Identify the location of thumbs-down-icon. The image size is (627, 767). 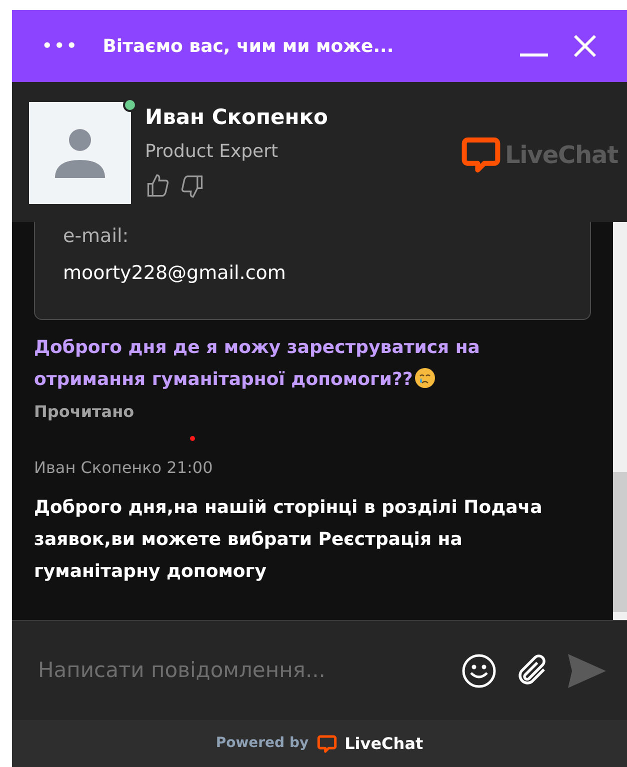
(192, 185).